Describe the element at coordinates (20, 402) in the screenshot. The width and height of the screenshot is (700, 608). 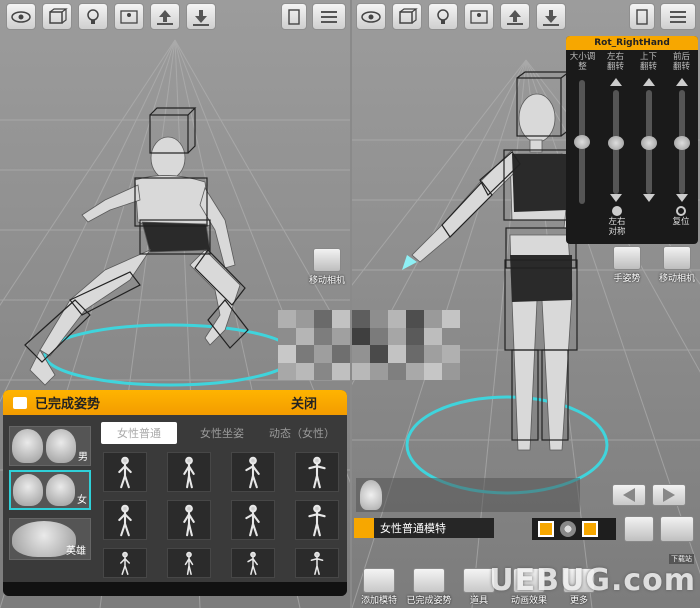
I see `pose-folder-icon` at that location.